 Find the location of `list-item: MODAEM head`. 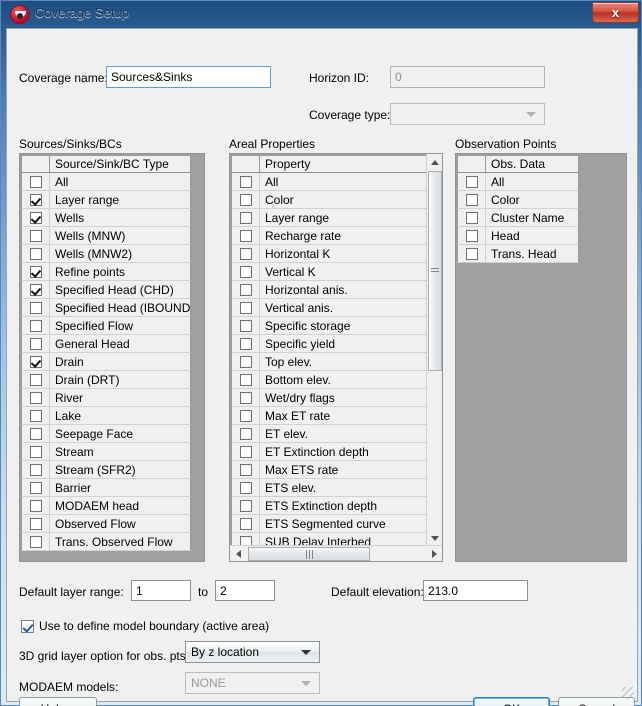

list-item: MODAEM head is located at coordinates (106, 506).